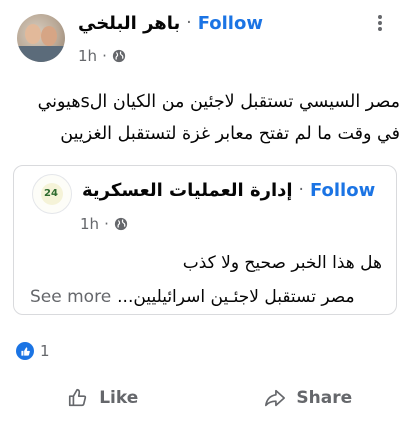  I want to click on author-row: باهر البلخي · Follow, so click(170, 23).